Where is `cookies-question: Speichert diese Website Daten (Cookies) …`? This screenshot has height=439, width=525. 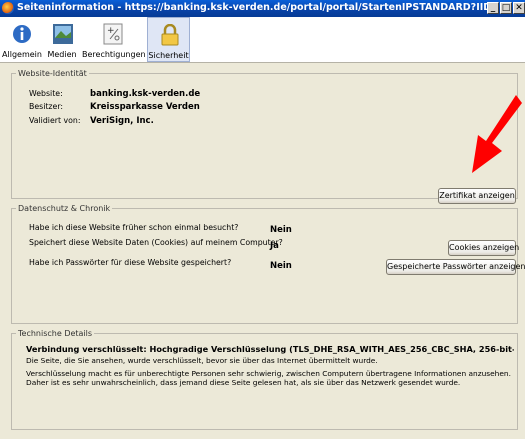
cookies-question: Speichert diese Website Daten (Cookies) … is located at coordinates (156, 242).